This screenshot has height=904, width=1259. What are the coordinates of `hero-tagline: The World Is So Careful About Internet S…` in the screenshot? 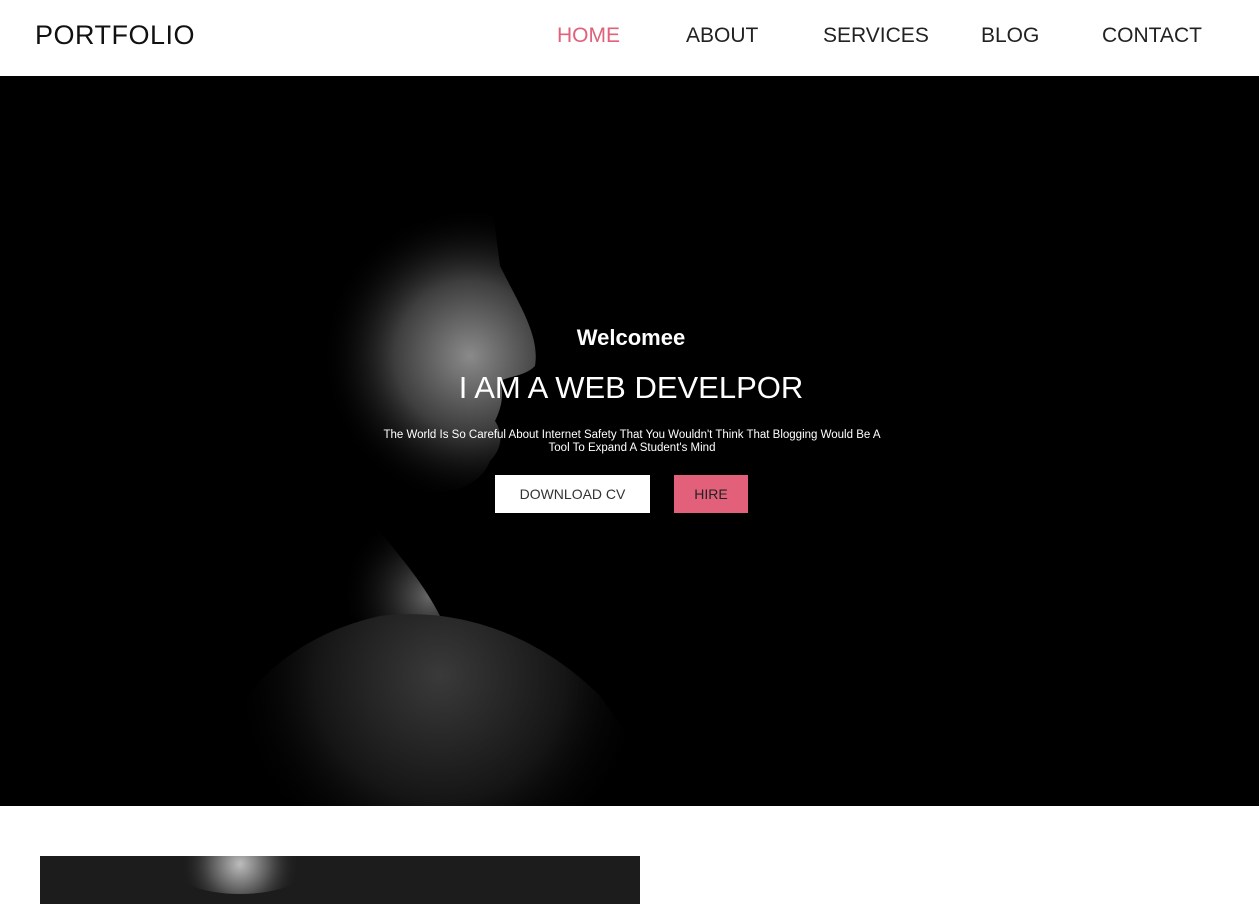 It's located at (632, 441).